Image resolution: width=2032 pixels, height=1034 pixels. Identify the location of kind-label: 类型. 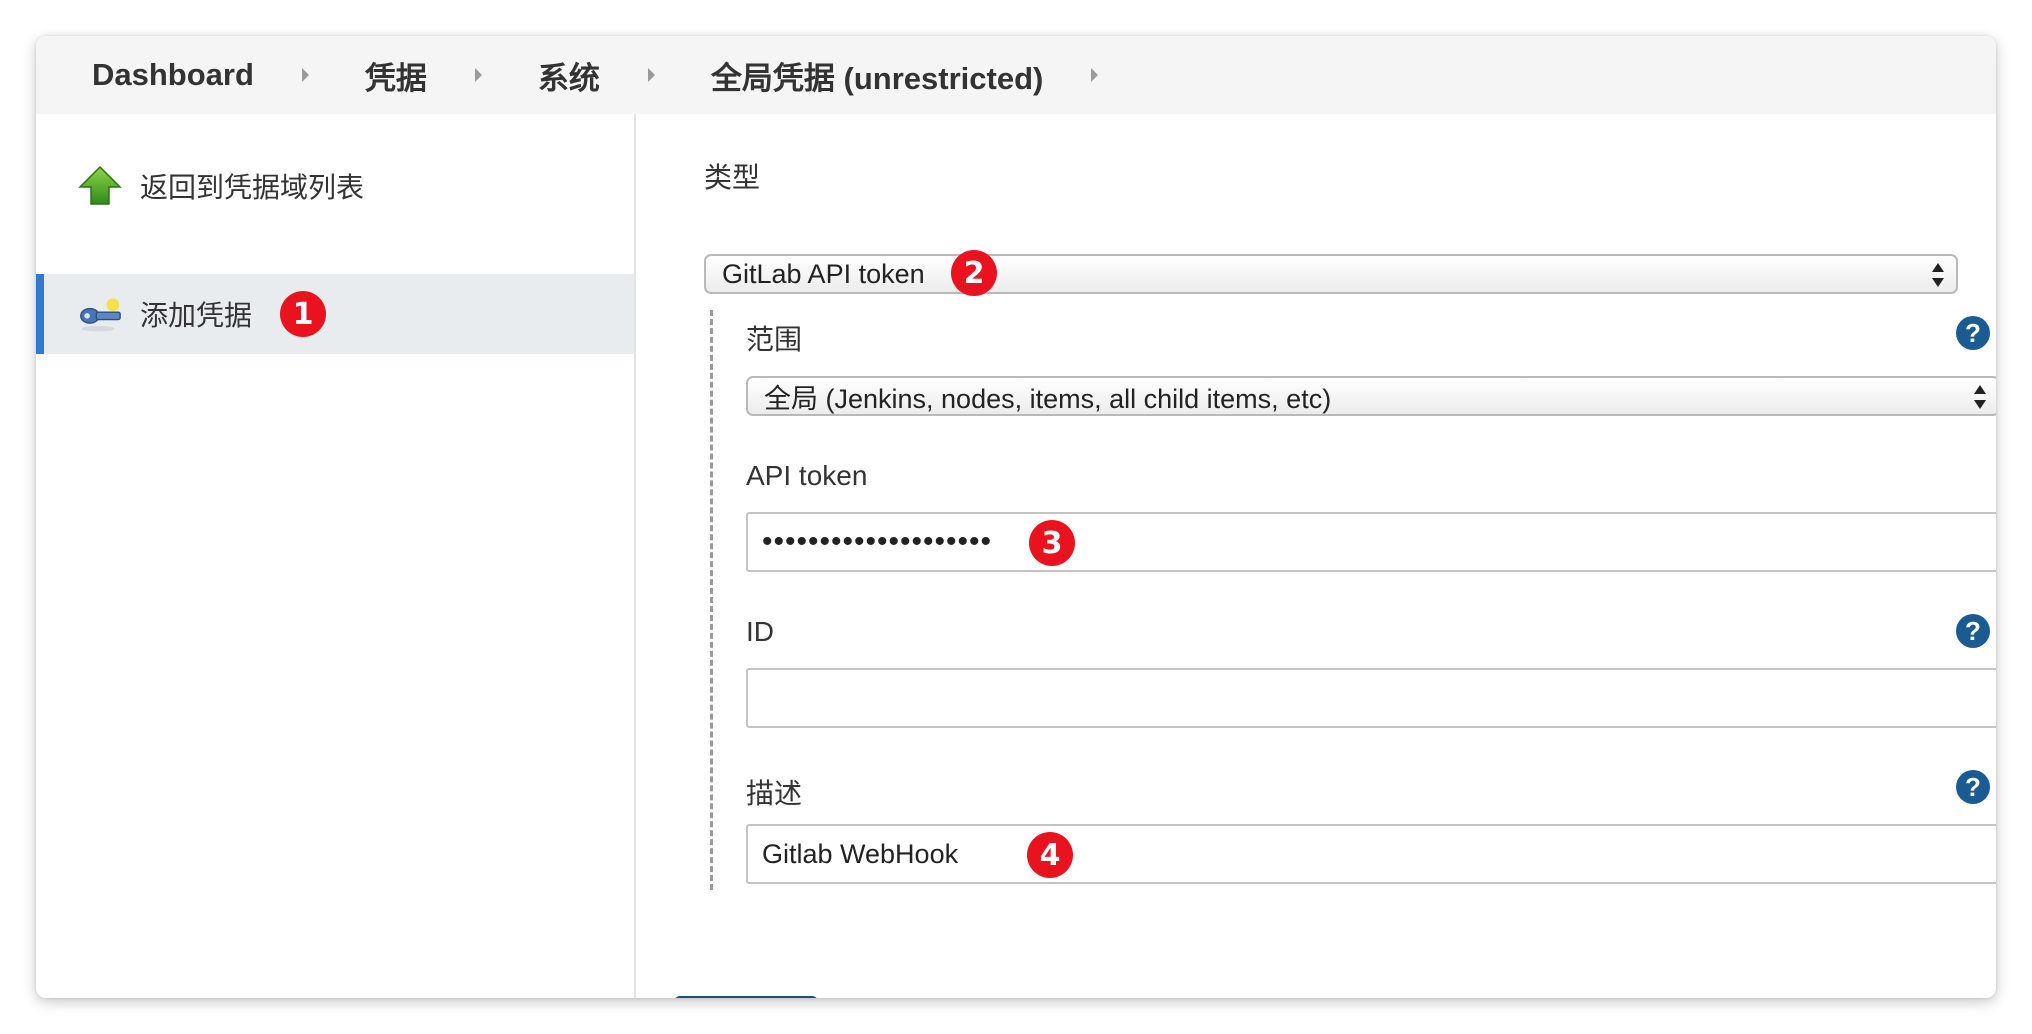
(732, 177).